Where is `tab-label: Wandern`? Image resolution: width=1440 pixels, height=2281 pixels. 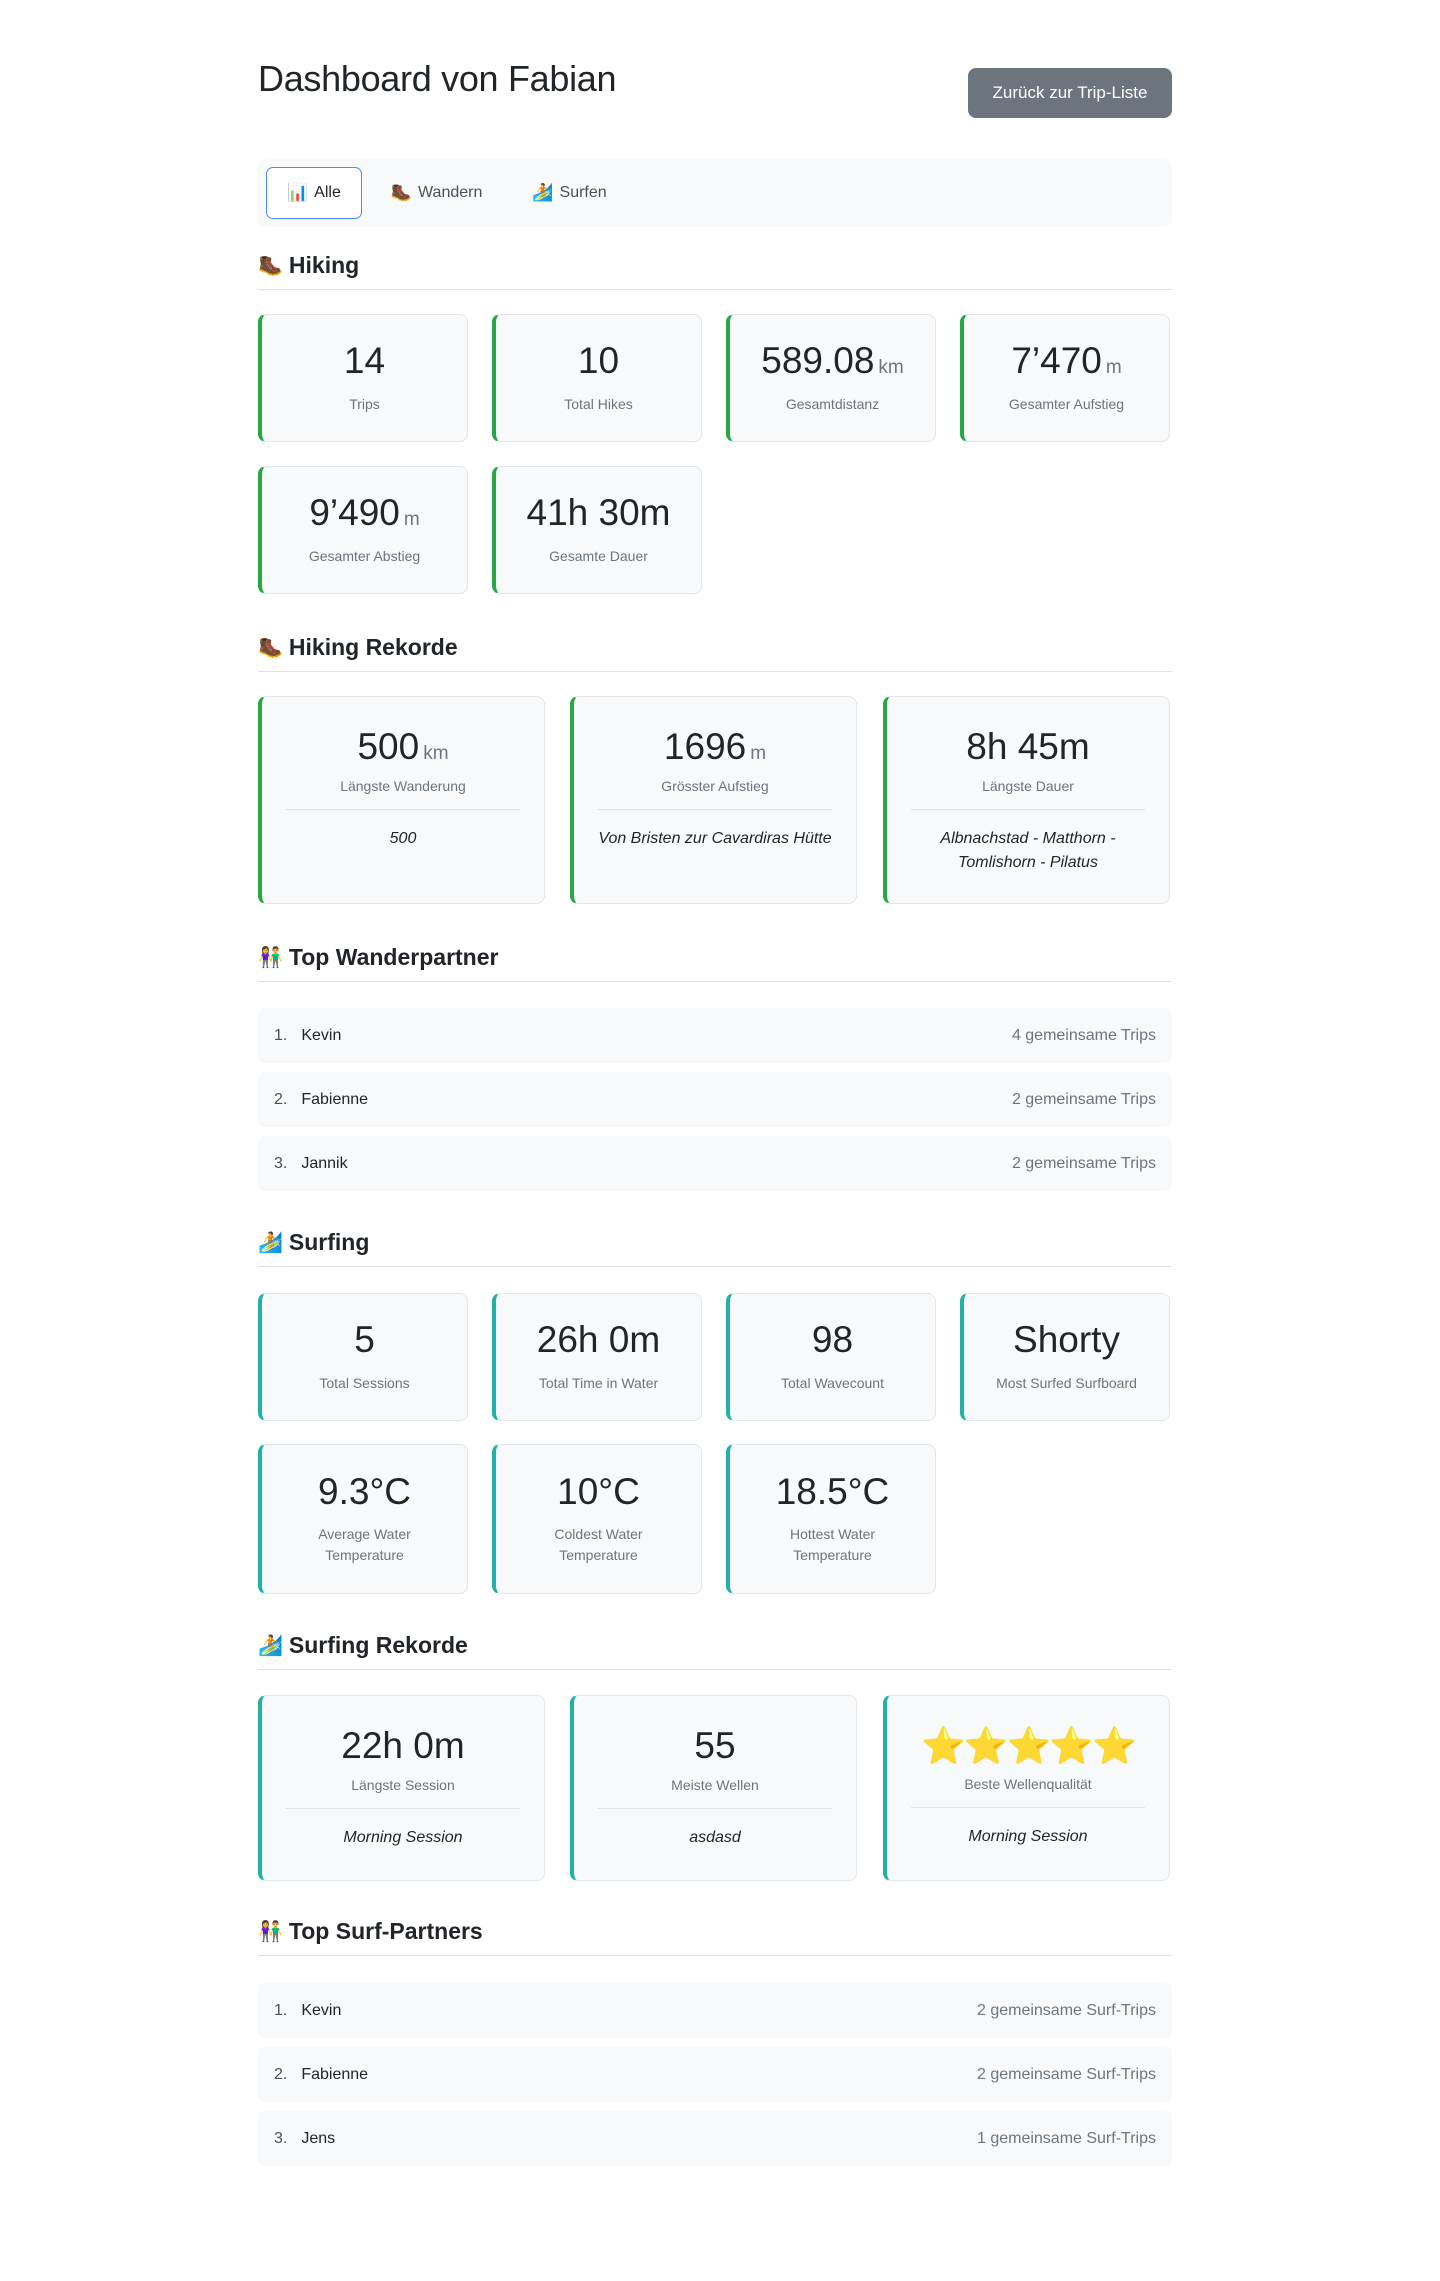 tab-label: Wandern is located at coordinates (450, 192).